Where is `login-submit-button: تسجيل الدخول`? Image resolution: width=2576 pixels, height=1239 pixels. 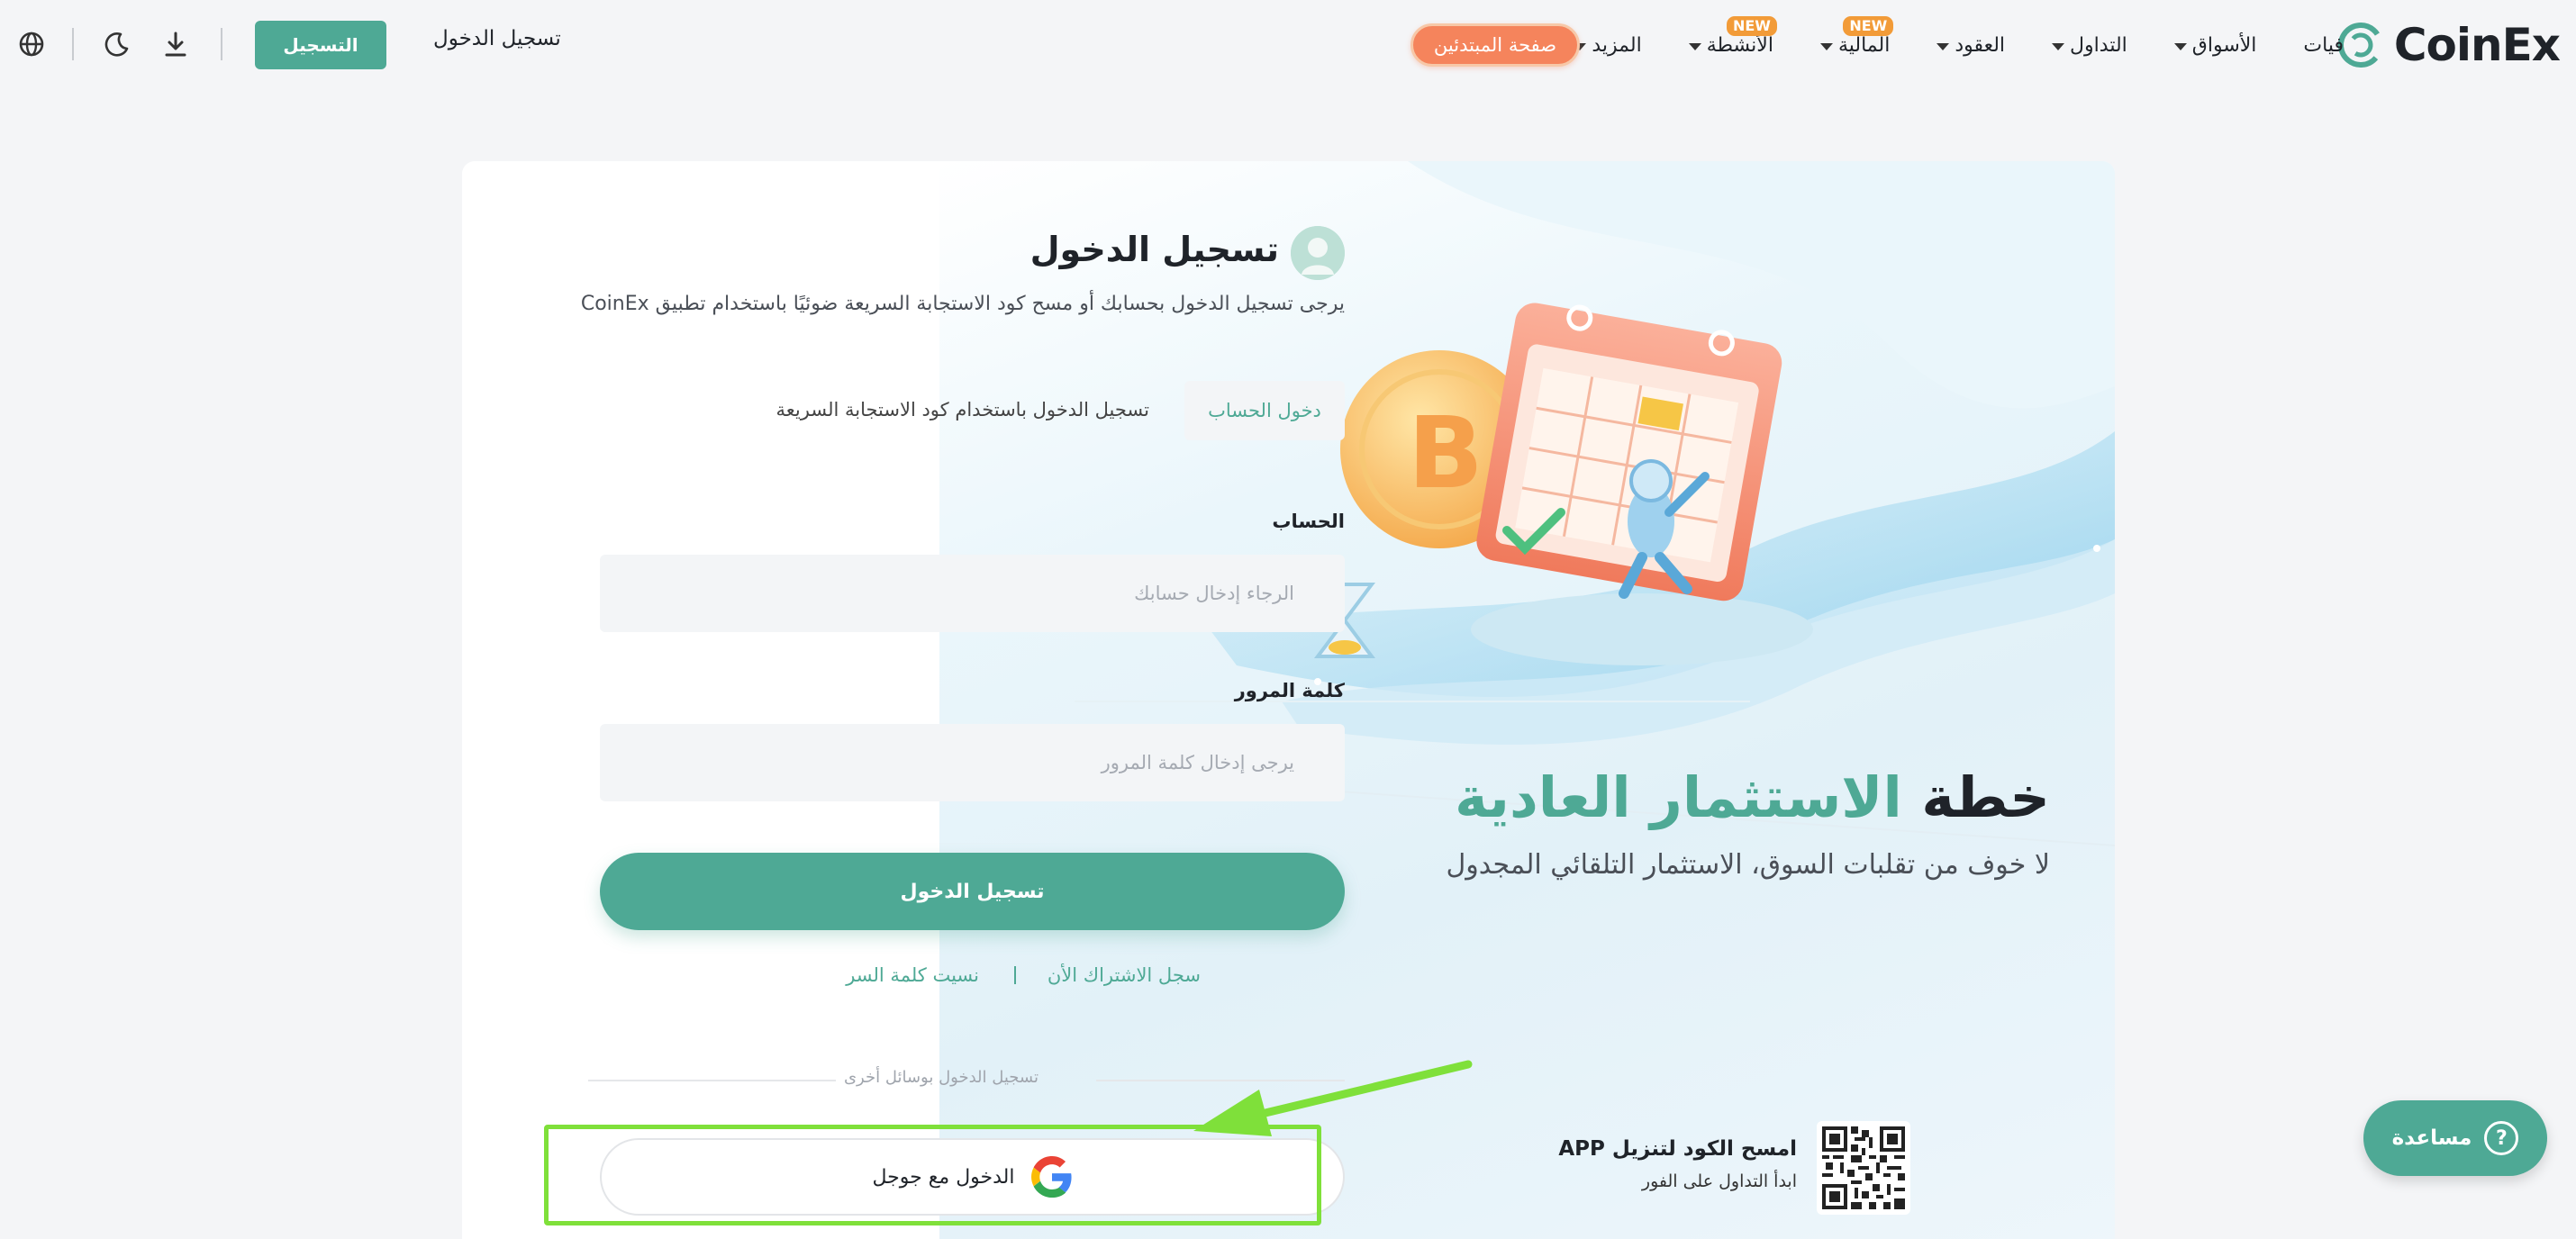
login-submit-button: تسجيل الدخول is located at coordinates (972, 892).